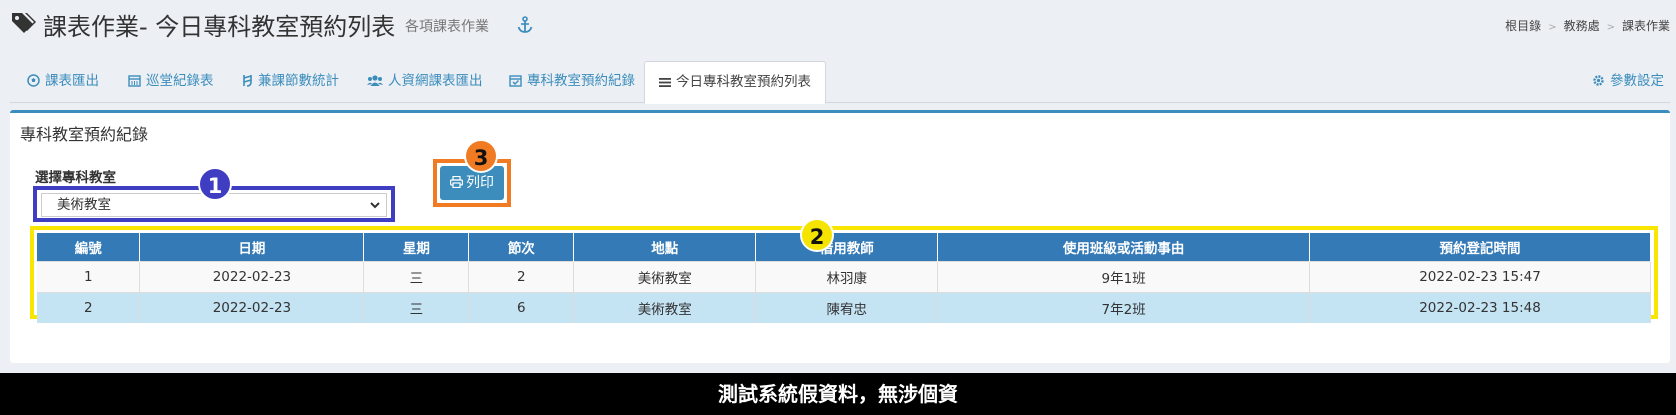 This screenshot has width=1676, height=415. I want to click on table-cell: 9年1班, so click(1124, 276).